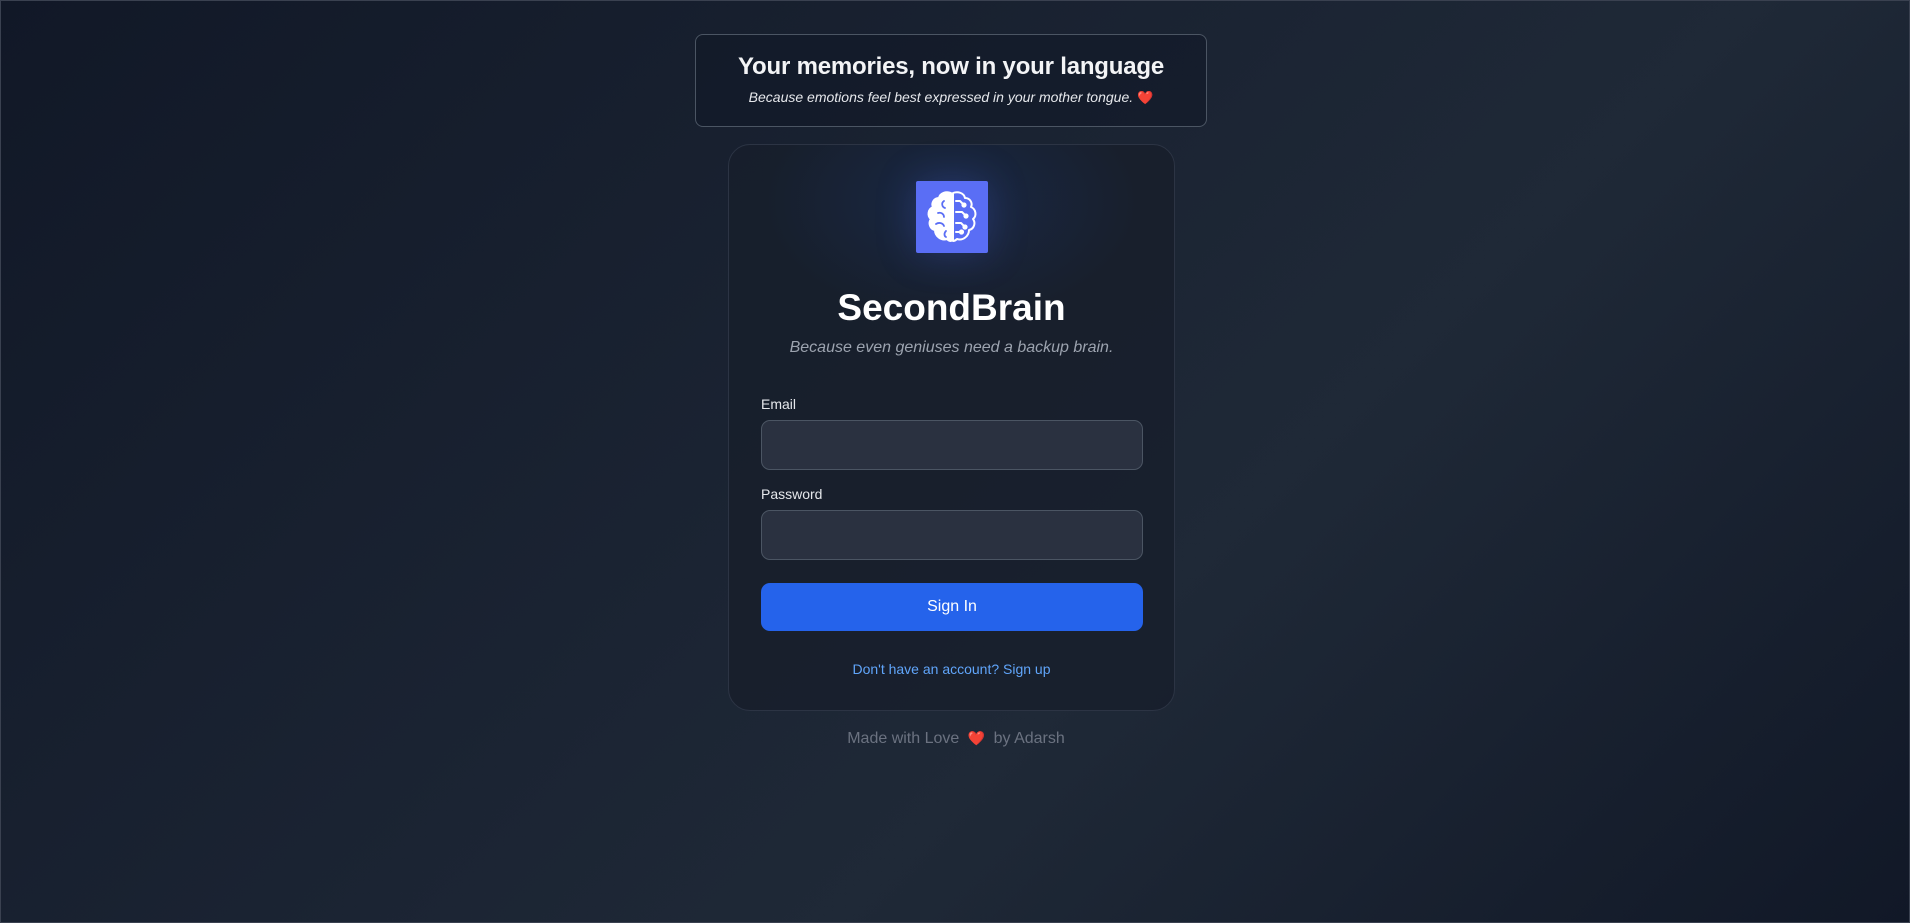  I want to click on footer-prefix: Made with Love, so click(903, 738).